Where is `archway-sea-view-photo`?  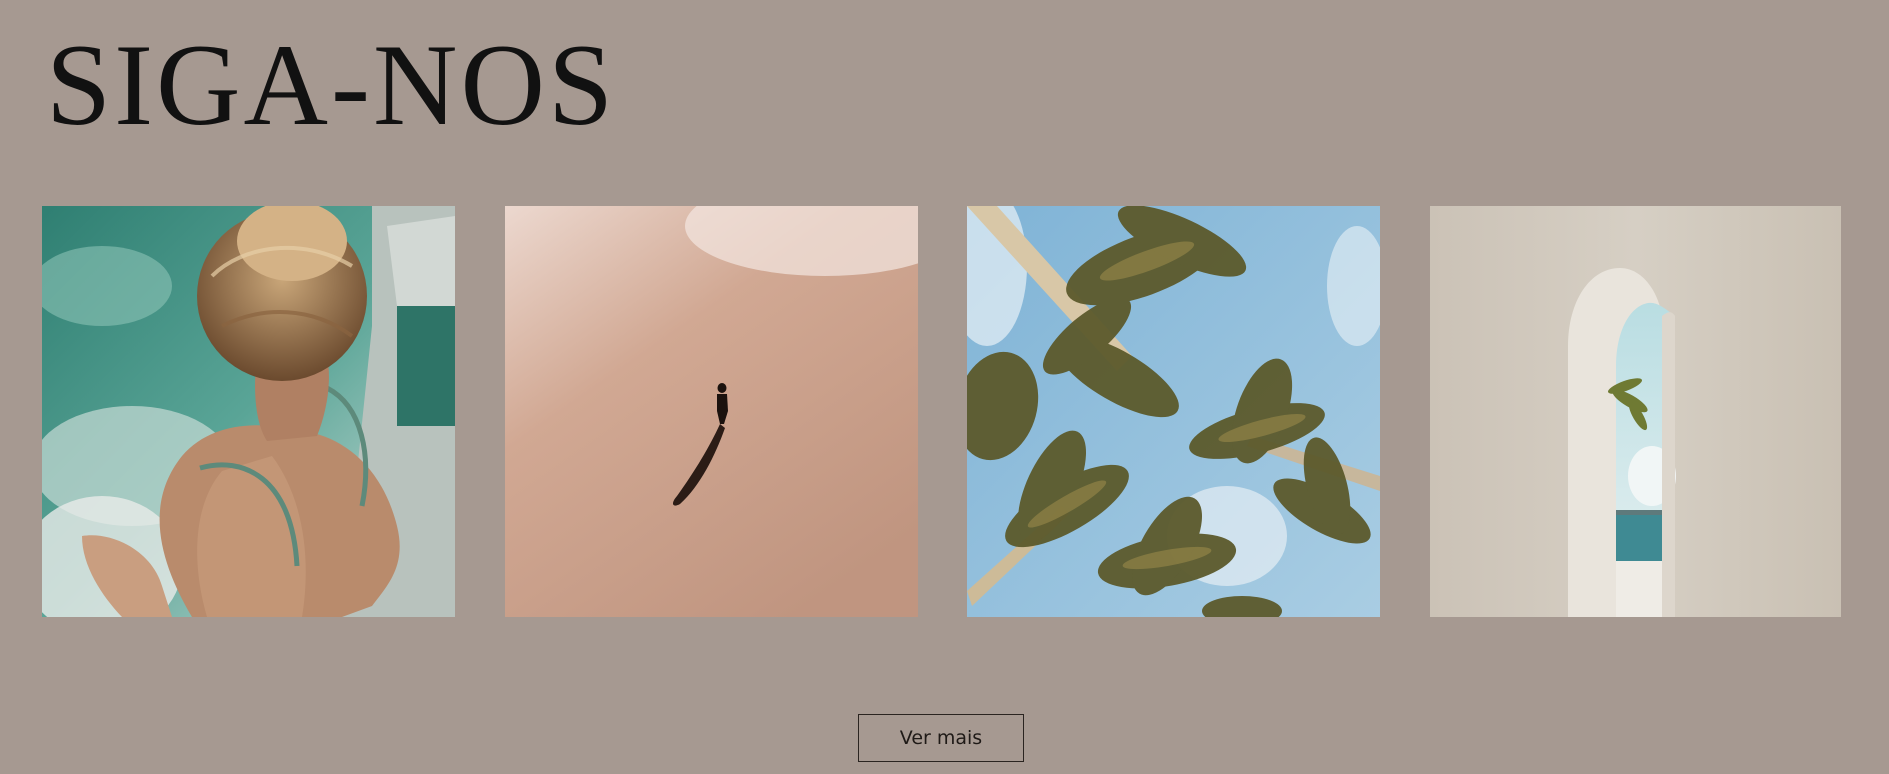 archway-sea-view-photo is located at coordinates (1635, 411).